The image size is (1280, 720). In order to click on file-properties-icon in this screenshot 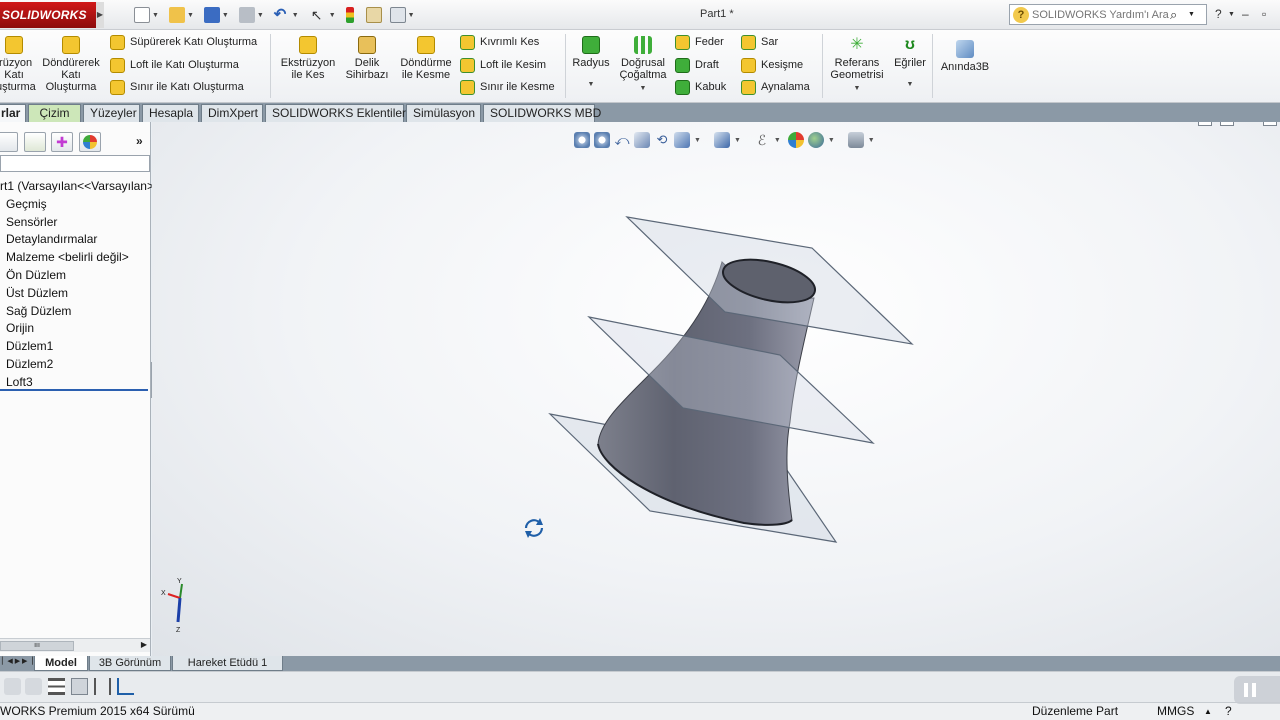, I will do `click(373, 15)`.